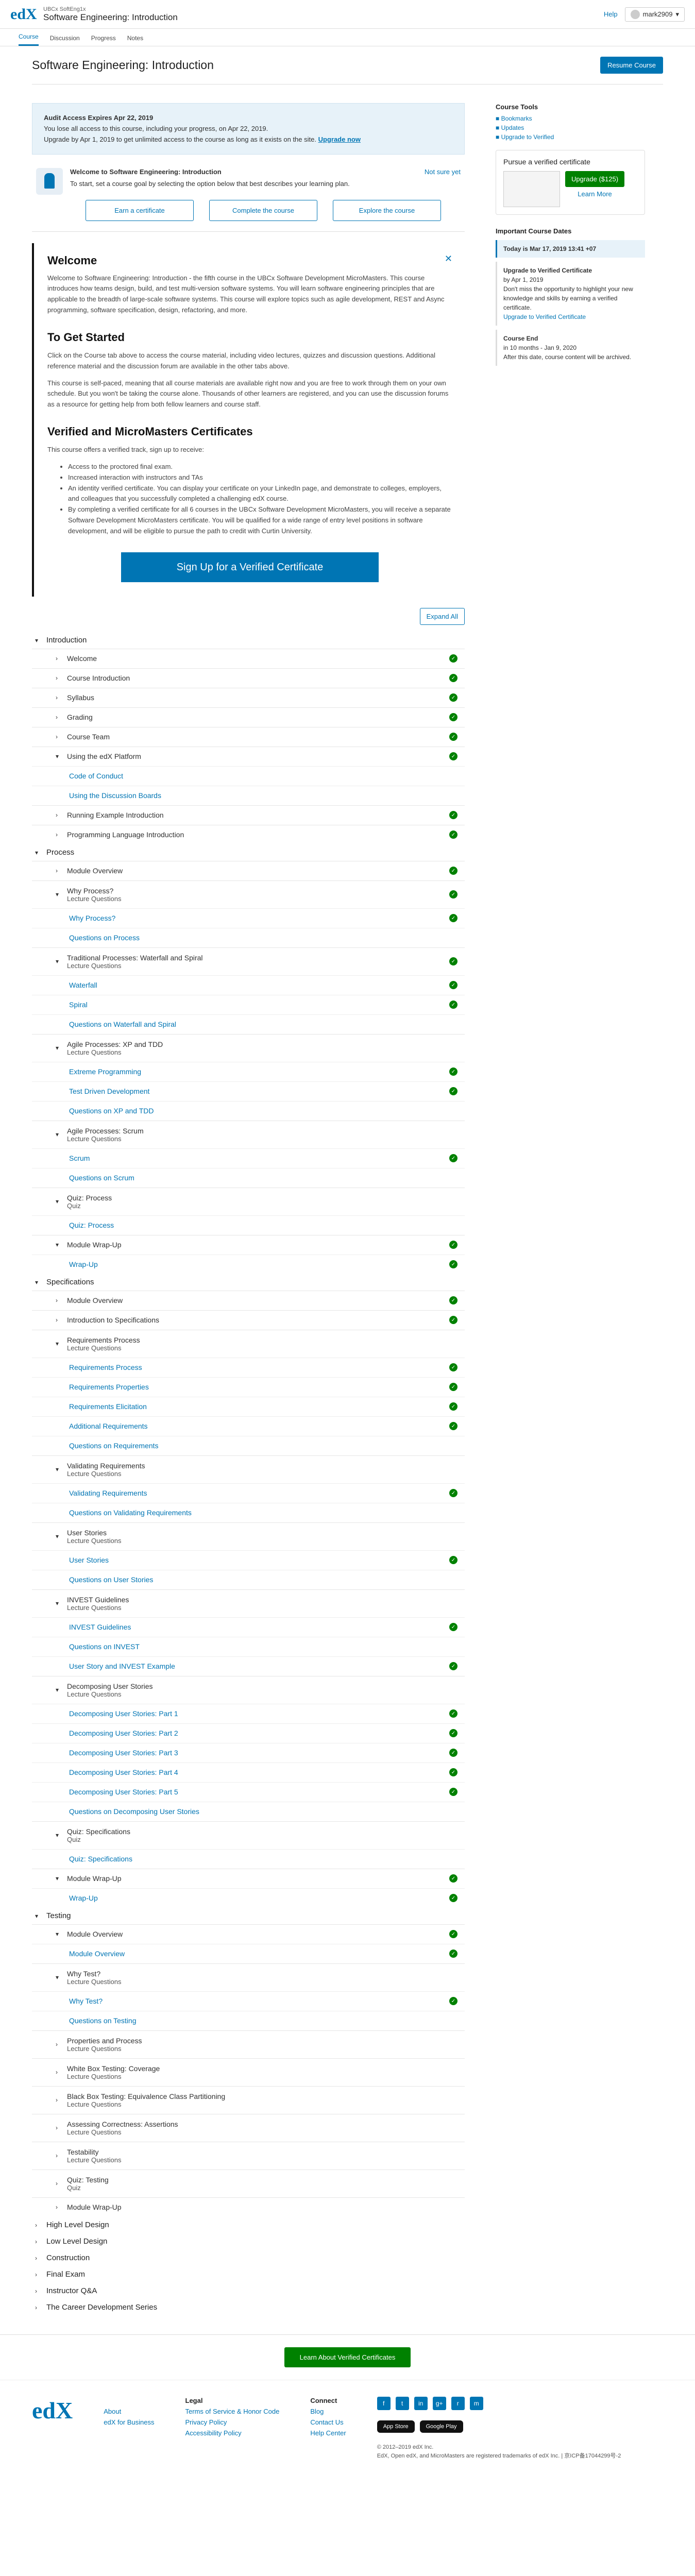  What do you see at coordinates (129, 2422) in the screenshot?
I see `footer-link-edx-for-business: edX for Business` at bounding box center [129, 2422].